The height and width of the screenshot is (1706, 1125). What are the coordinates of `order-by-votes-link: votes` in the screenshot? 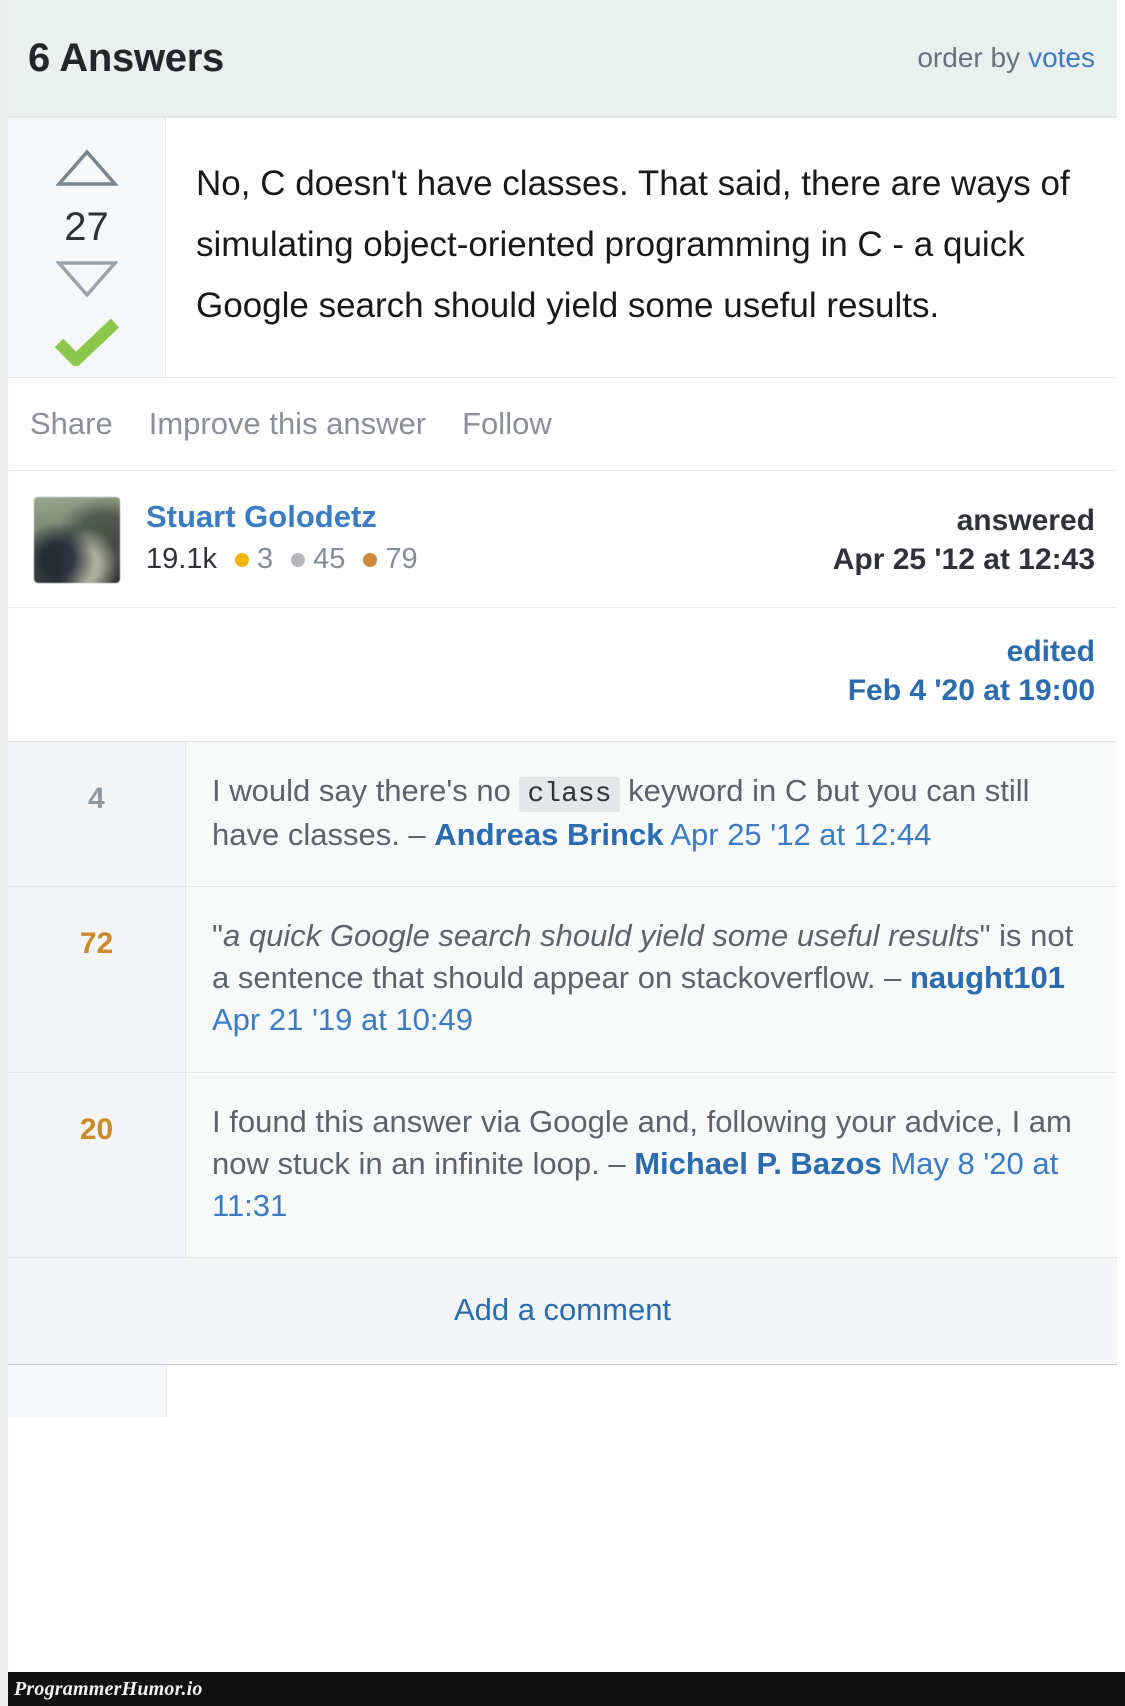 It's located at (1061, 57).